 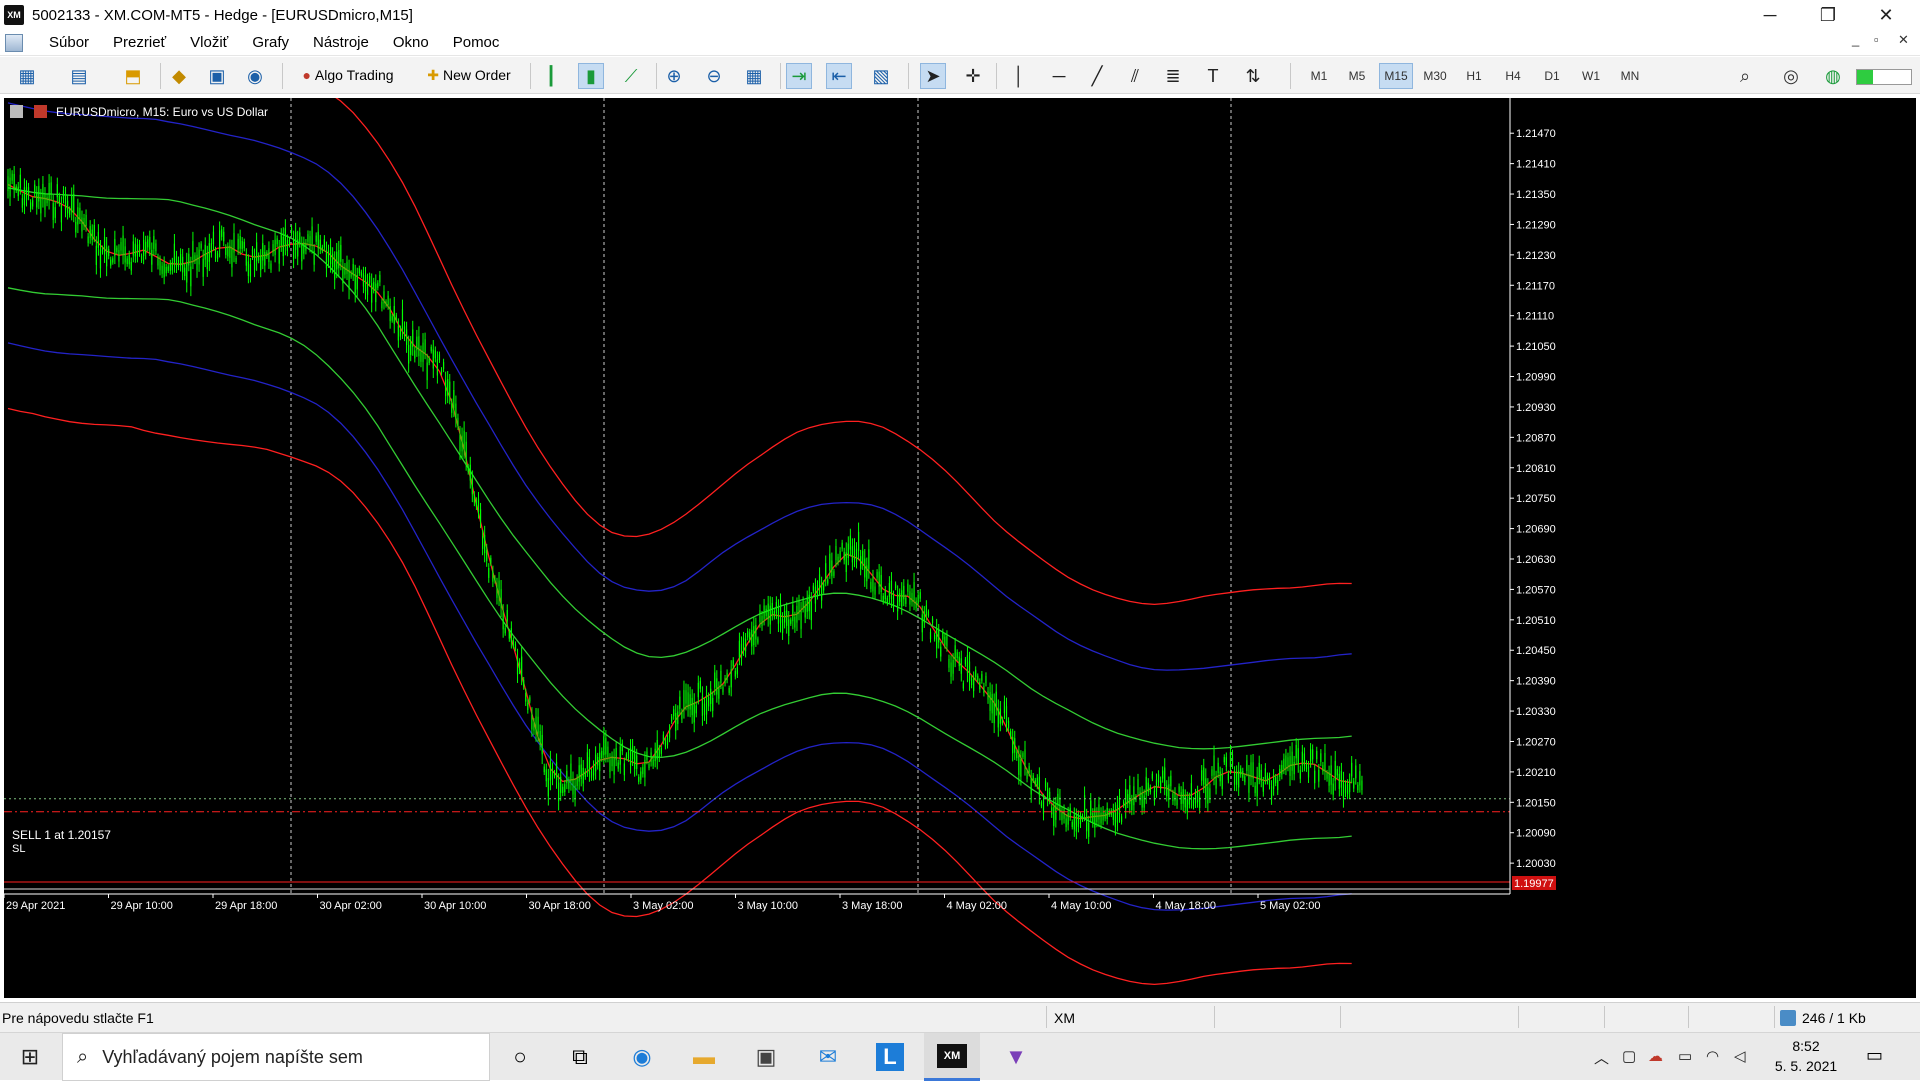 I want to click on horizontal-line-icon: ─, so click(x=1059, y=76).